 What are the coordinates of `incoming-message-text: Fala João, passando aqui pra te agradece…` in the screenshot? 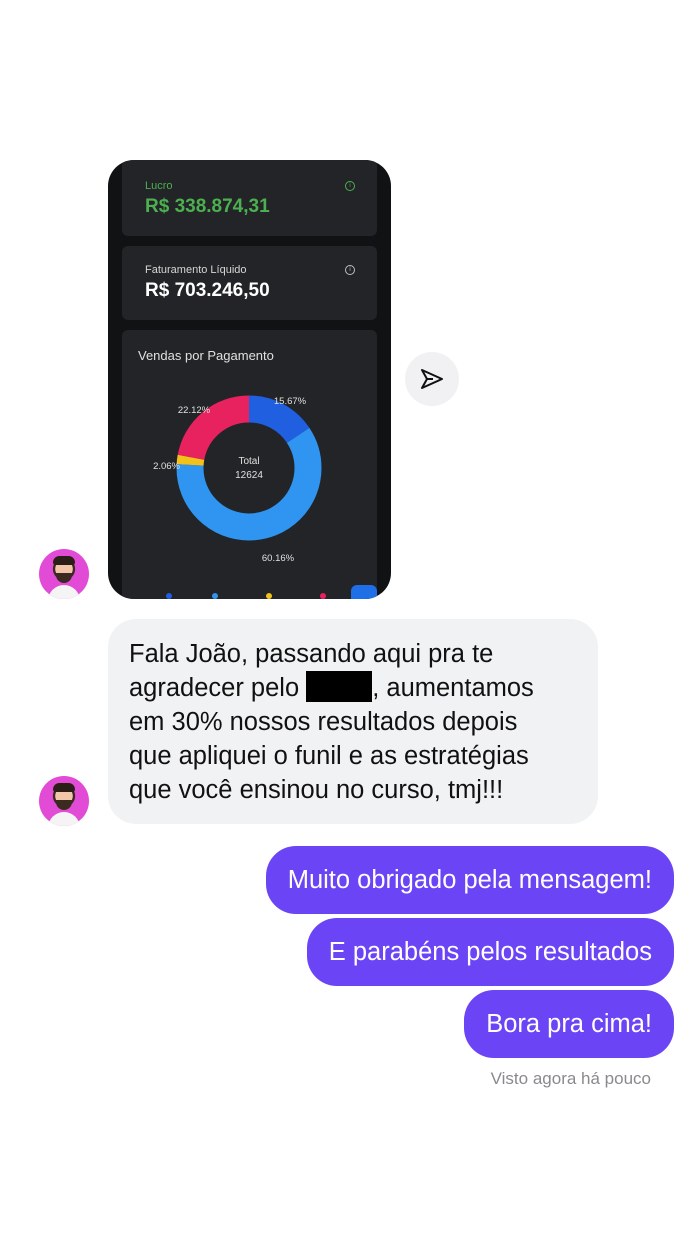 It's located at (356, 722).